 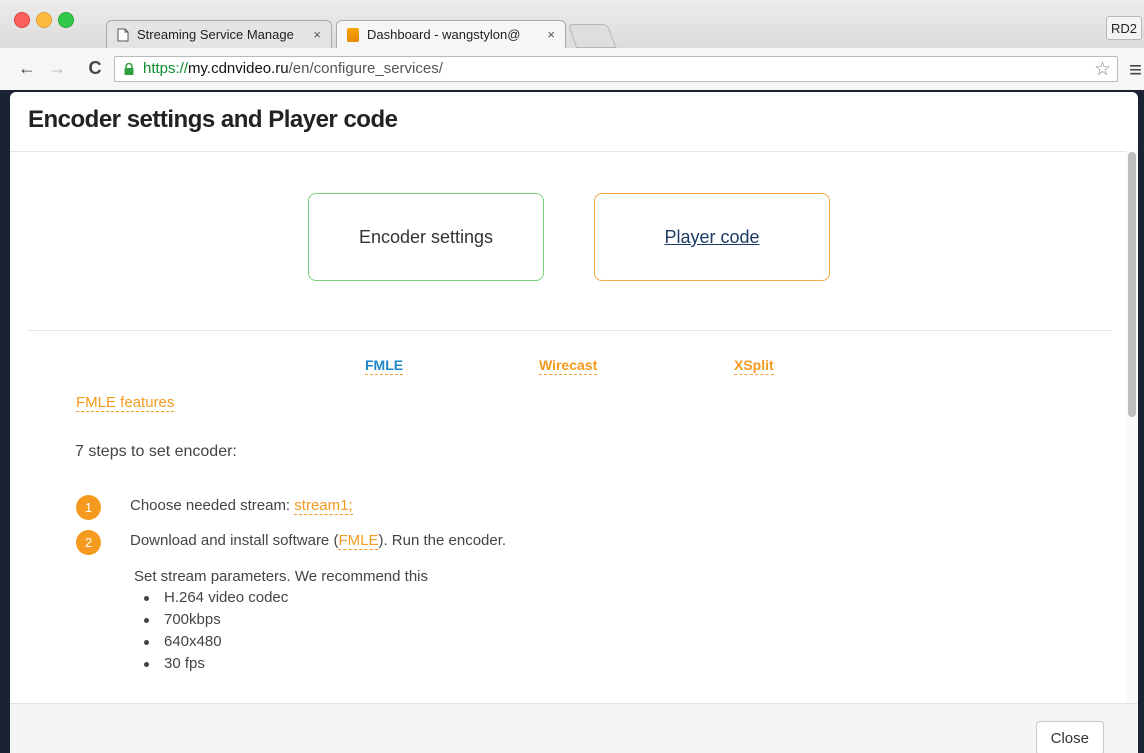 What do you see at coordinates (353, 35) in the screenshot?
I see `cdnvideo-favicon-icon` at bounding box center [353, 35].